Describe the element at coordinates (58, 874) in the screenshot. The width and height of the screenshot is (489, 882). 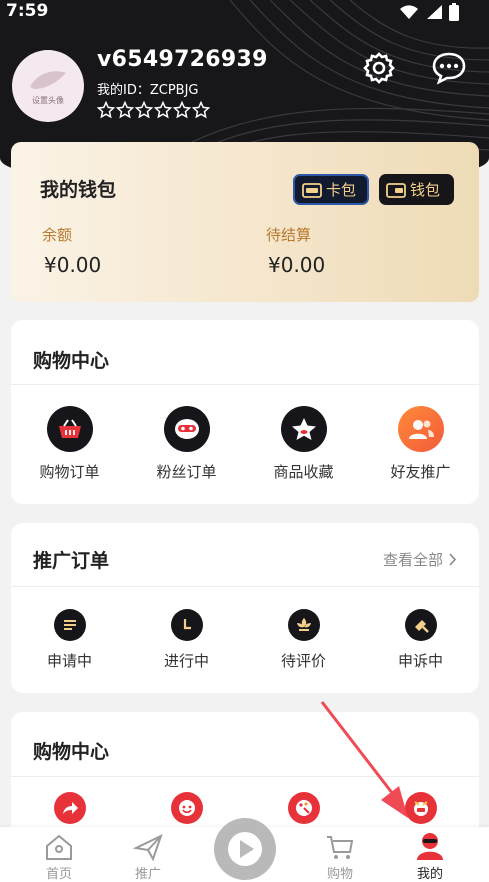
I see `tab-home-label: 首页` at that location.